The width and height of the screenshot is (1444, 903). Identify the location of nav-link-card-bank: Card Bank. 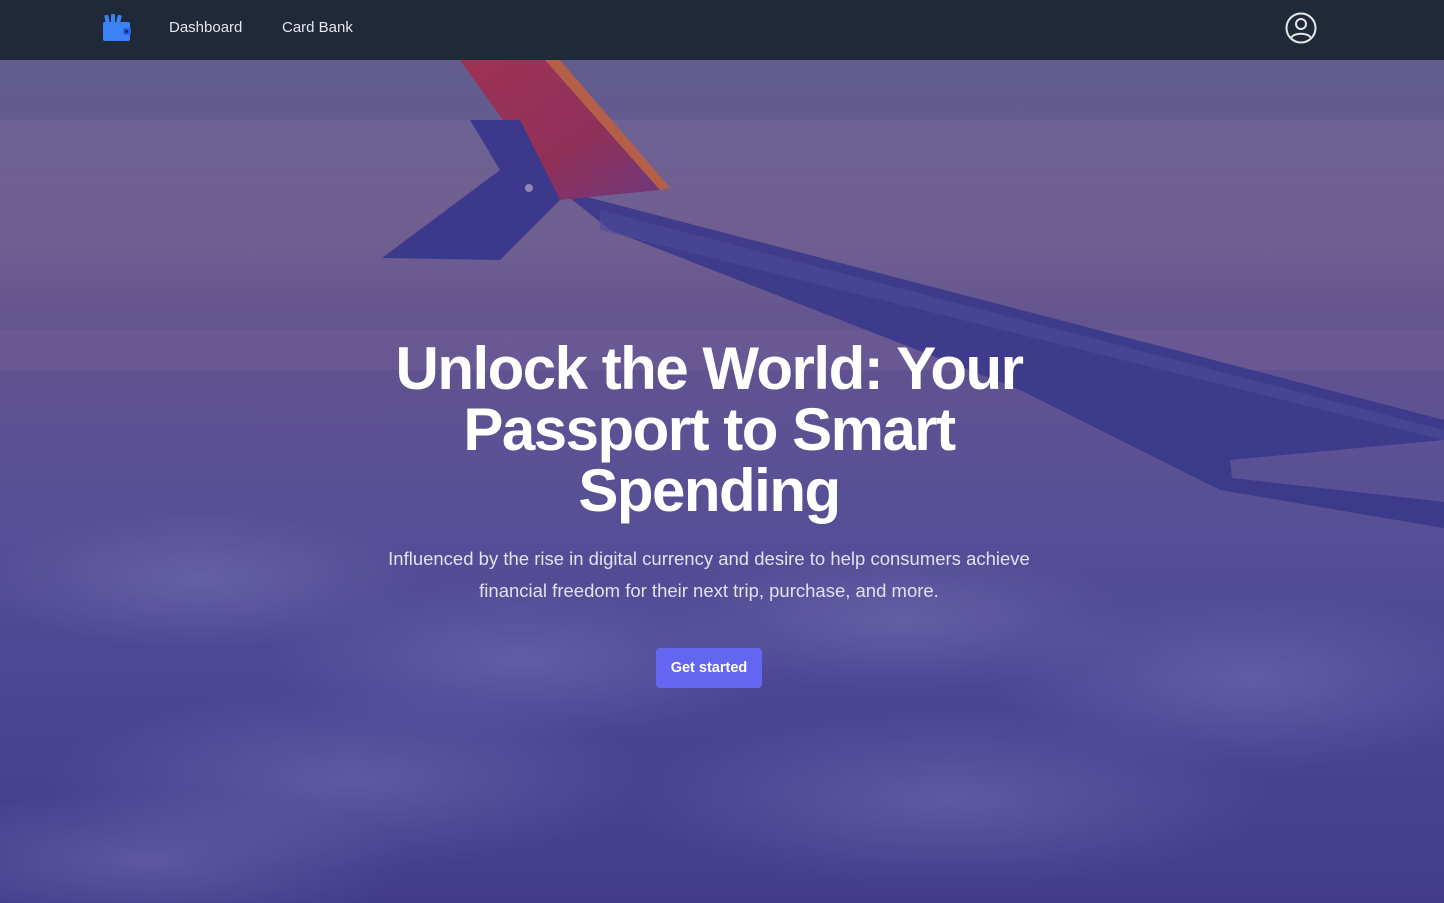
(317, 27).